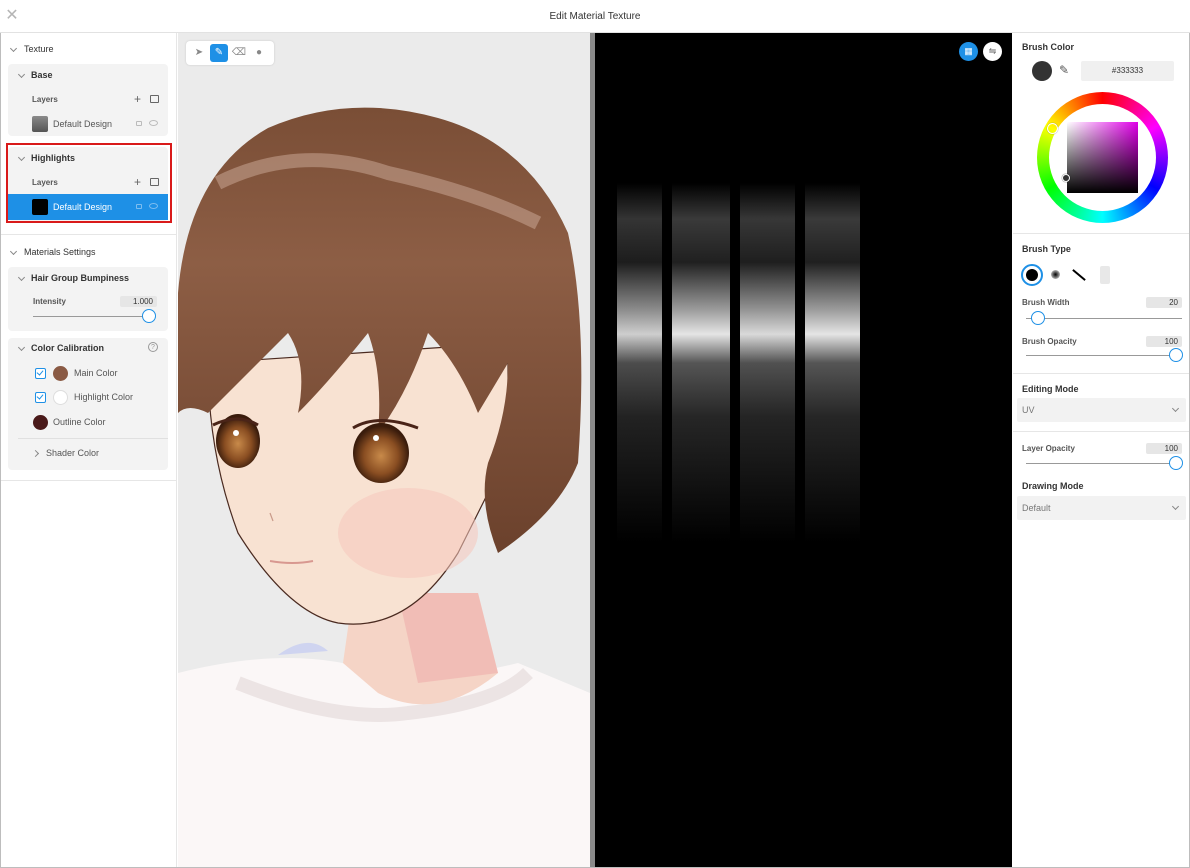 This screenshot has height=868, width=1190. What do you see at coordinates (137, 99) in the screenshot?
I see `add-layer-icon: +` at bounding box center [137, 99].